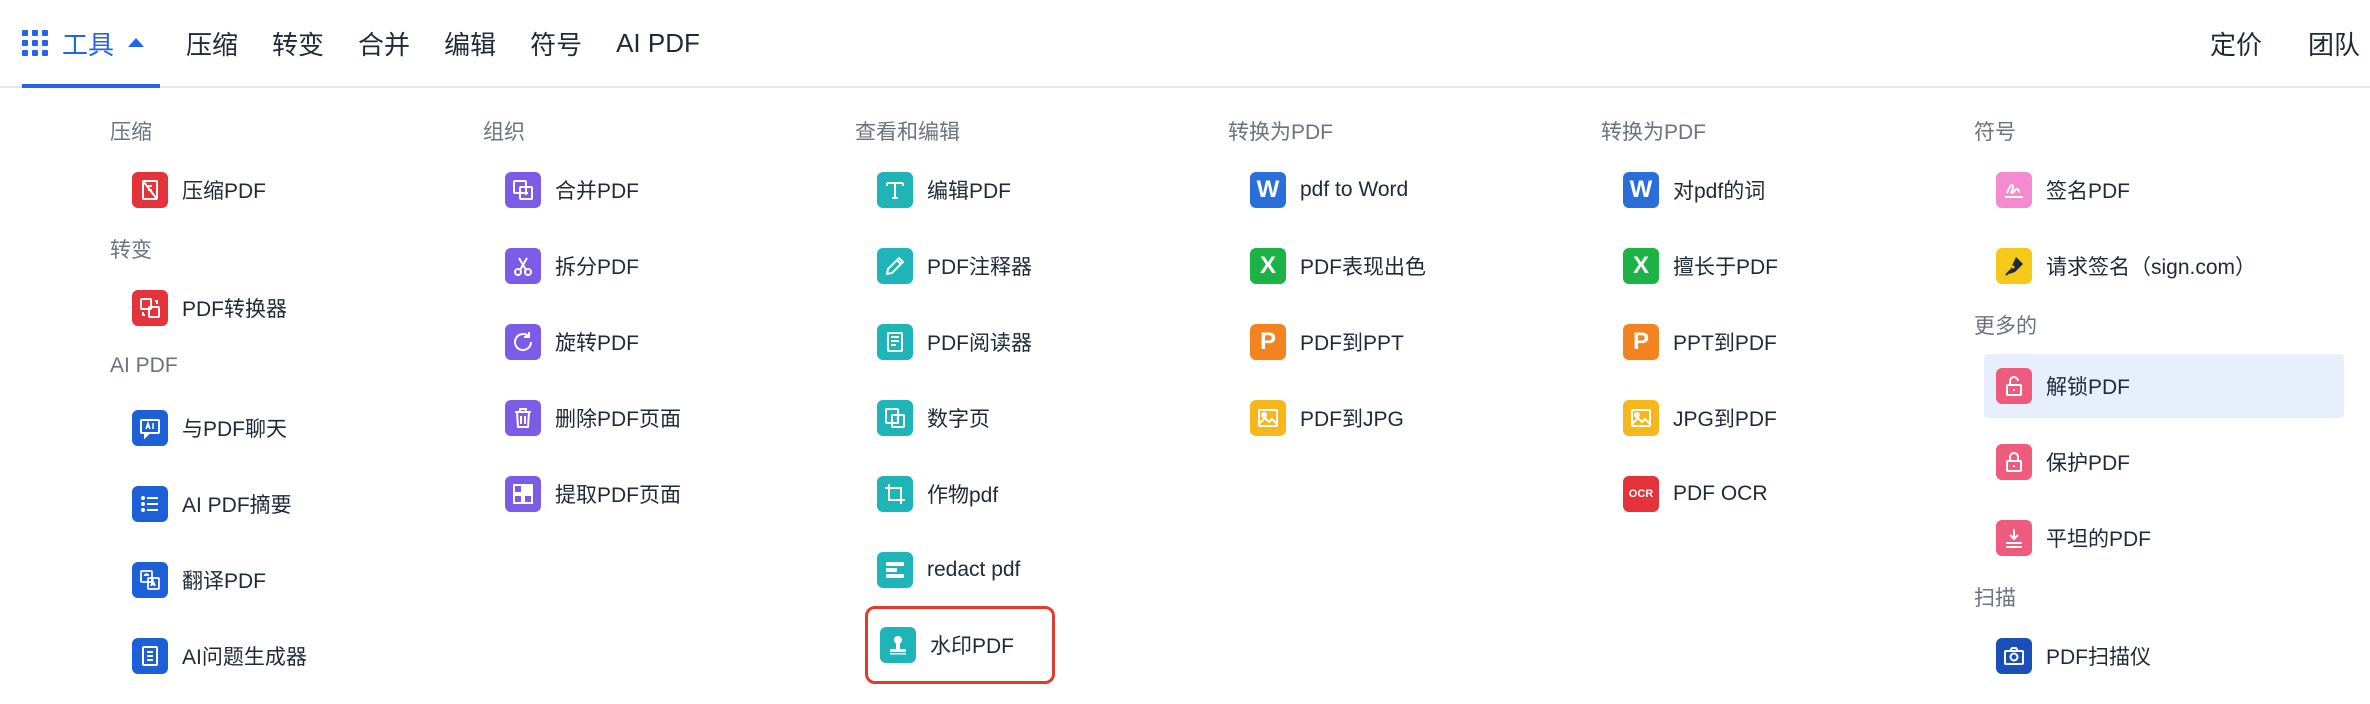  What do you see at coordinates (295, 504) in the screenshot?
I see `menu-item-ai-pdf-summary: AI PDF摘要` at bounding box center [295, 504].